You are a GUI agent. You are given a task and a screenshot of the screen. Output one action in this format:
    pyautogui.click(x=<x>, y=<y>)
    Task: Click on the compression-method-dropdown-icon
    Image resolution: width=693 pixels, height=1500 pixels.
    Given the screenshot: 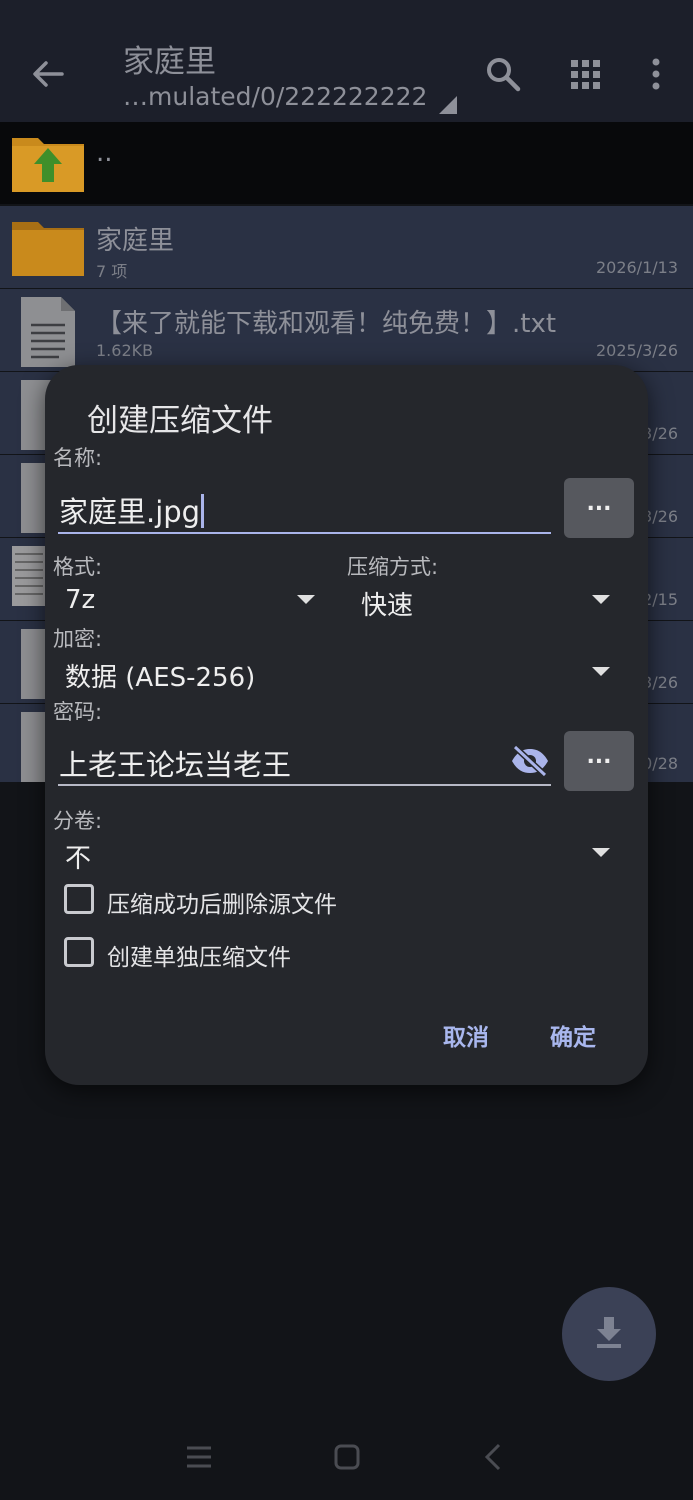 What is the action you would take?
    pyautogui.click(x=601, y=599)
    